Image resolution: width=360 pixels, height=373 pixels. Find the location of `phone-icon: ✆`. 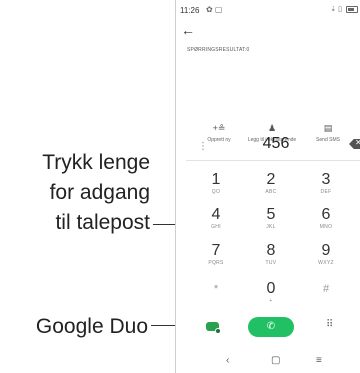

phone-icon: ✆ is located at coordinates (271, 326).